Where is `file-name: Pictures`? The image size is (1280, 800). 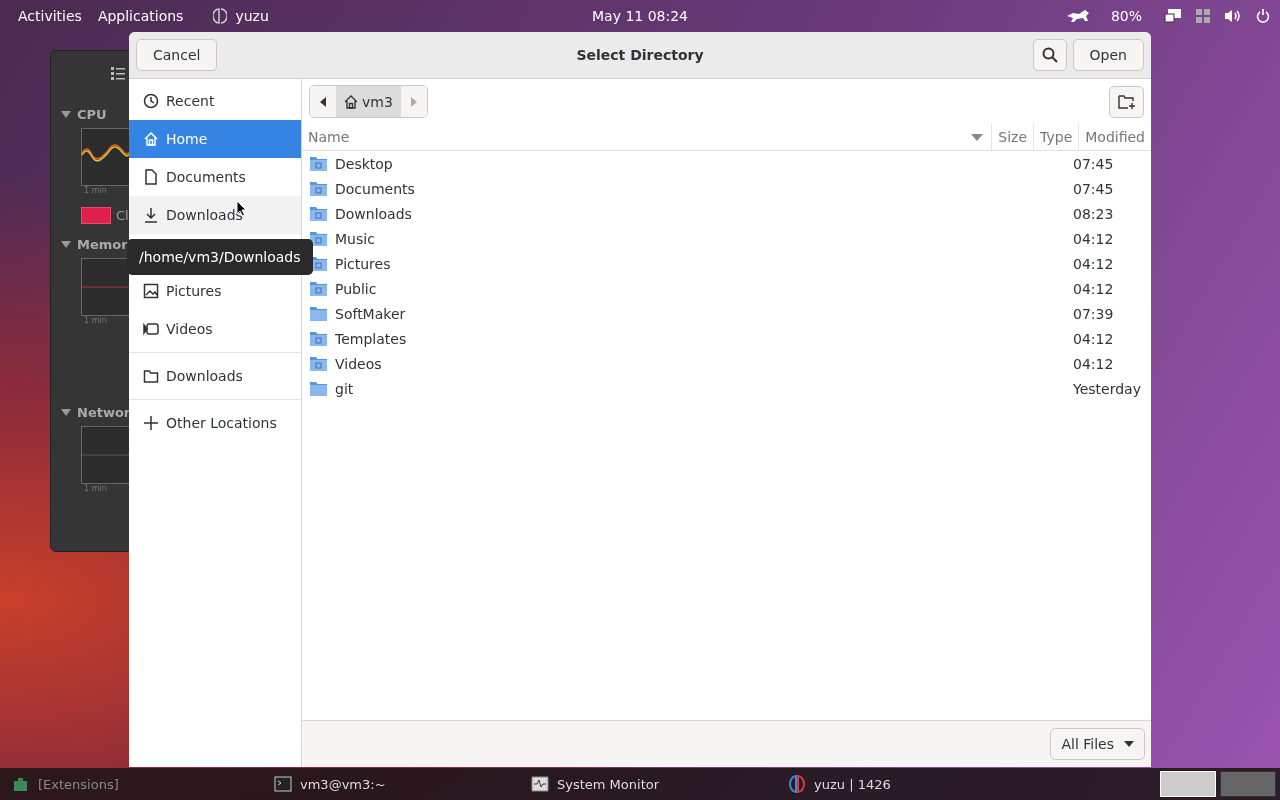 file-name: Pictures is located at coordinates (363, 263).